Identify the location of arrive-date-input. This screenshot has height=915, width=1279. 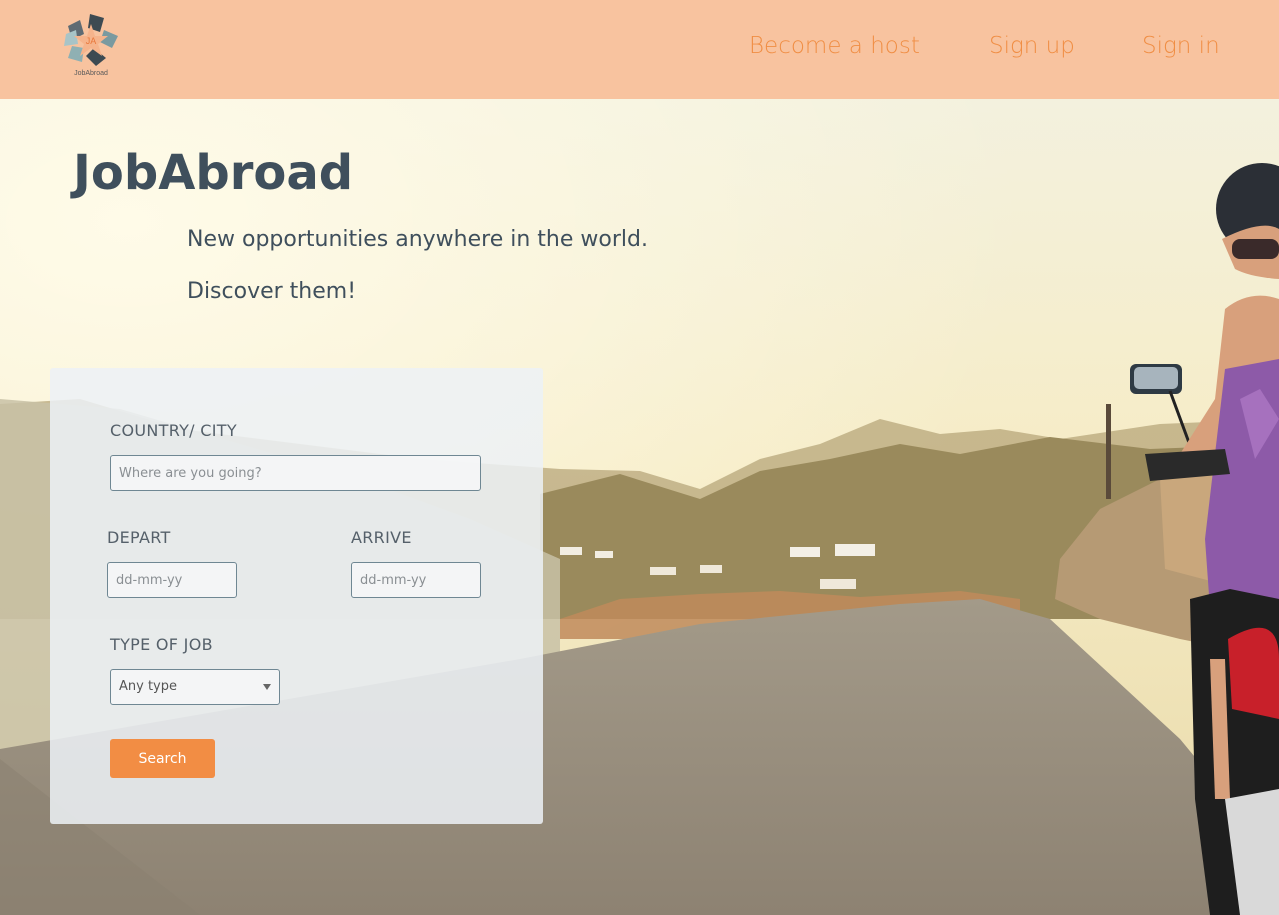
(416, 580).